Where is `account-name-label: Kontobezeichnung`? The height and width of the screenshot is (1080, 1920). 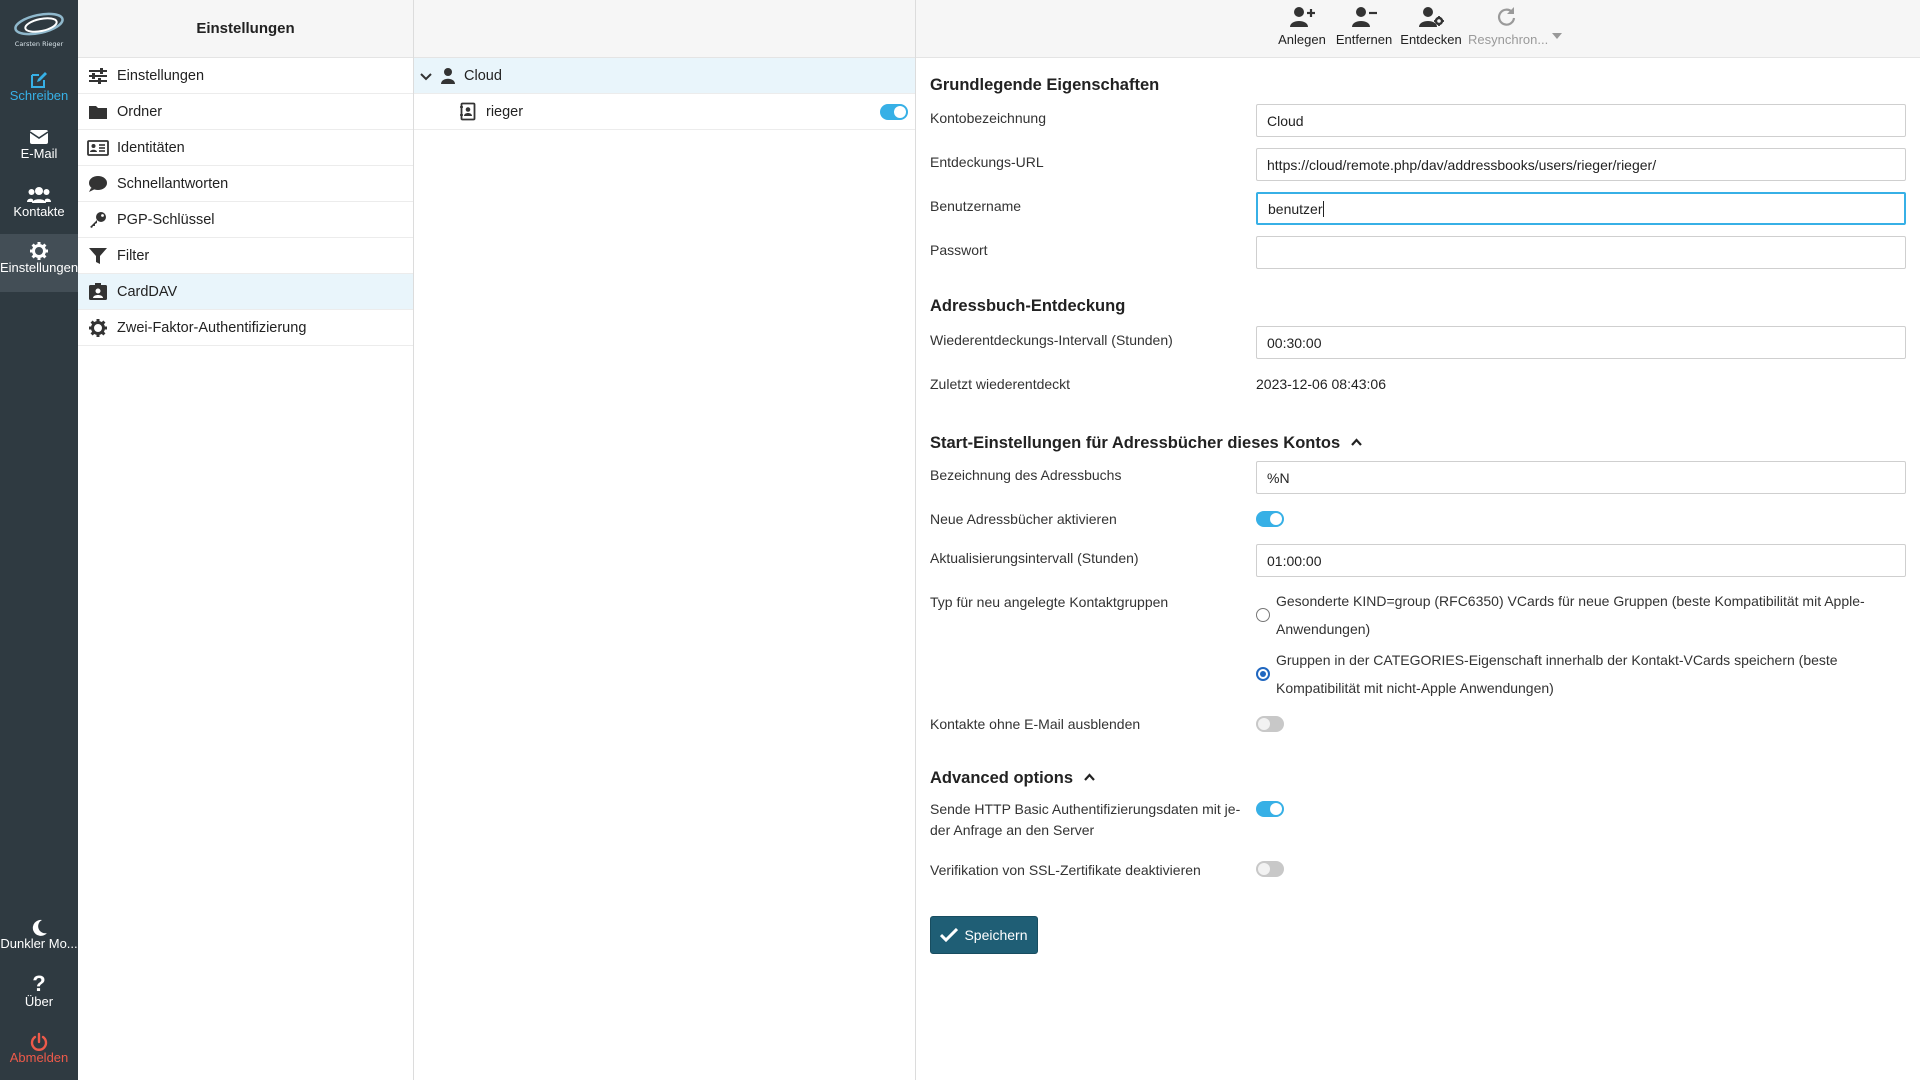 account-name-label: Kontobezeichnung is located at coordinates (988, 118).